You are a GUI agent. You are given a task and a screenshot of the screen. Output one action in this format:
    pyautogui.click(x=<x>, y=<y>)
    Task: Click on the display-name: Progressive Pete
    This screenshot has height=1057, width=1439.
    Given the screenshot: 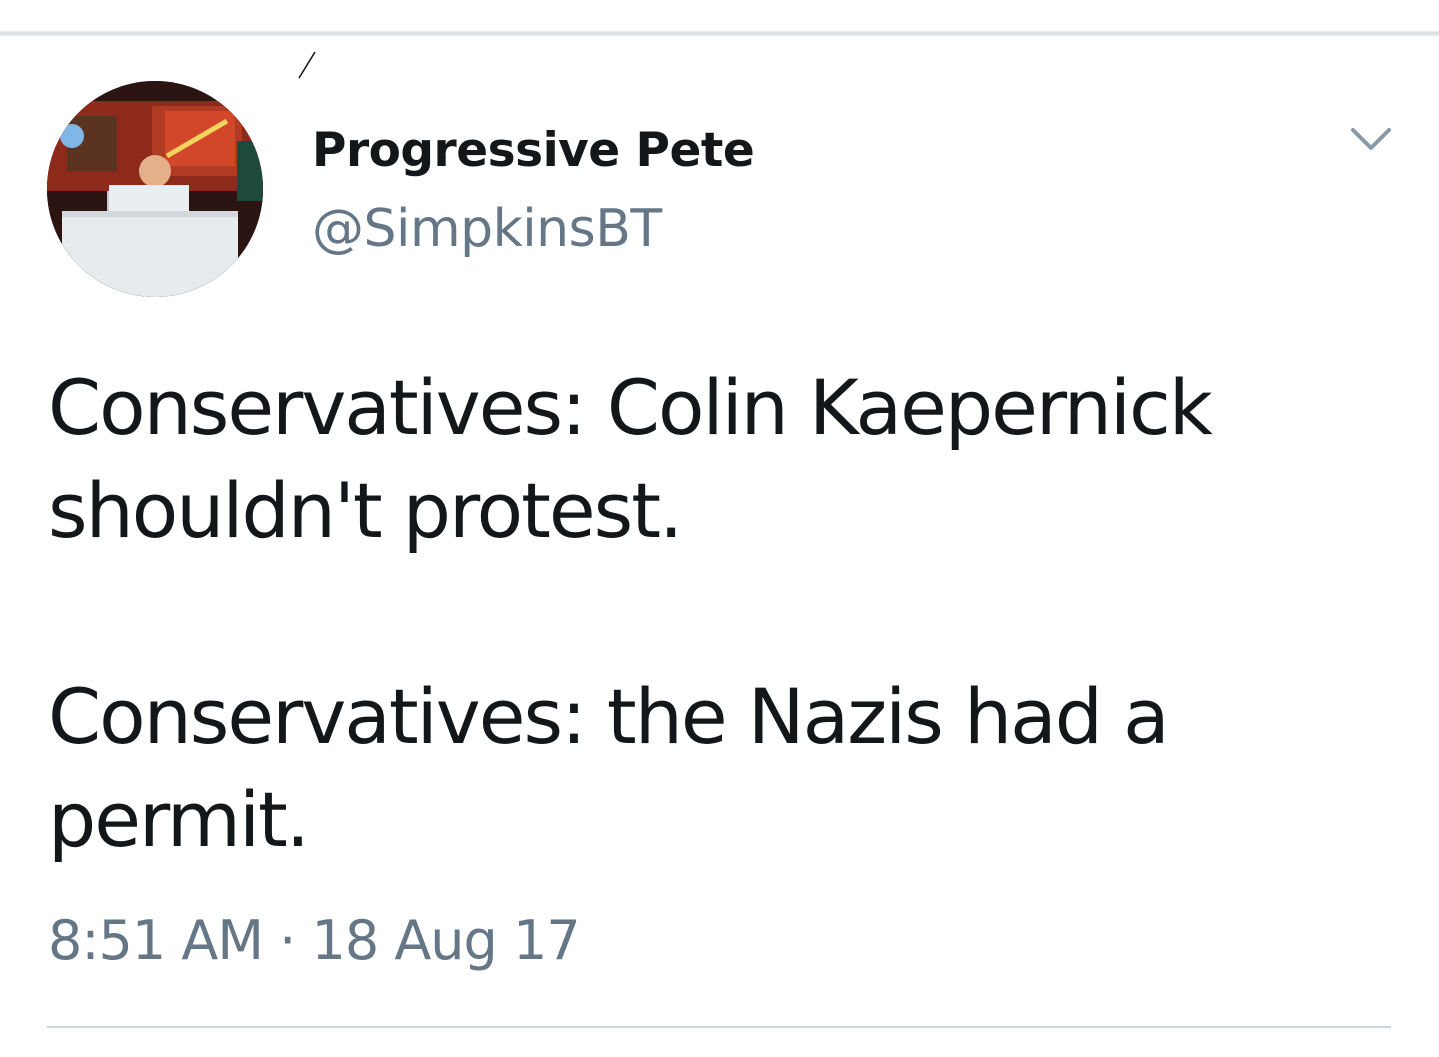 What is the action you would take?
    pyautogui.click(x=533, y=151)
    